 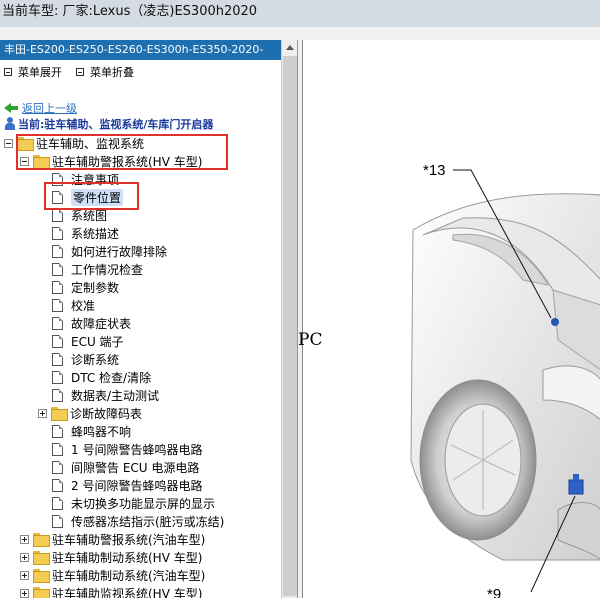 I want to click on tree-item-label: DTC 检查/清除, so click(x=111, y=377).